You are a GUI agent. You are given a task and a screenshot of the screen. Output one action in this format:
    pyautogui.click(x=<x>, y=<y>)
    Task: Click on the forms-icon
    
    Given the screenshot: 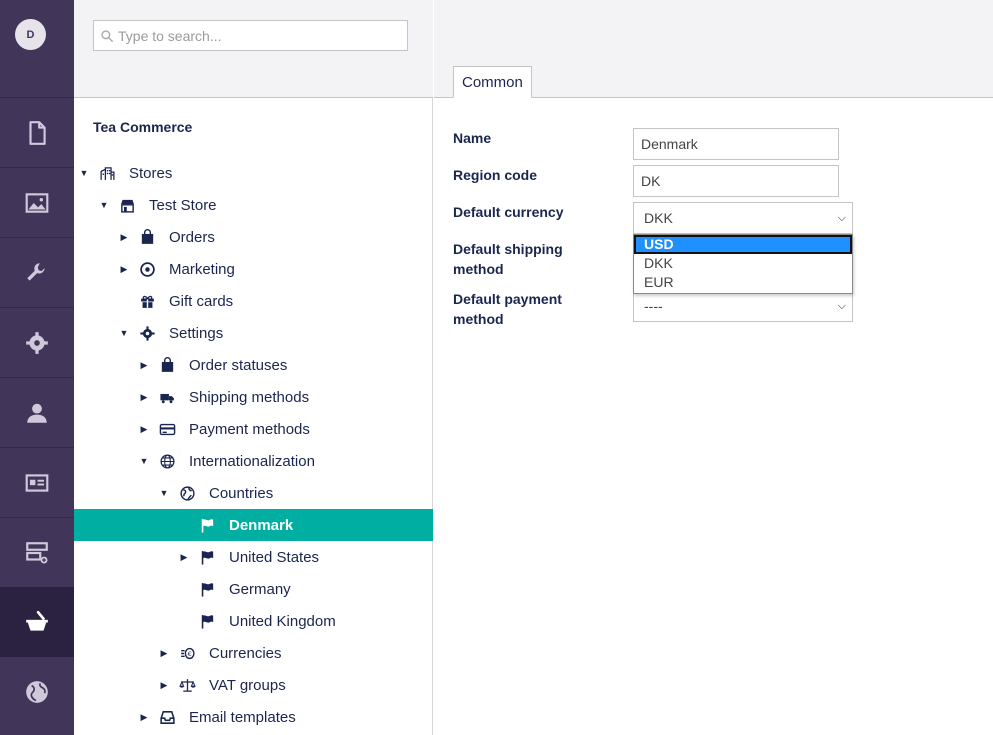 What is the action you would take?
    pyautogui.click(x=37, y=553)
    